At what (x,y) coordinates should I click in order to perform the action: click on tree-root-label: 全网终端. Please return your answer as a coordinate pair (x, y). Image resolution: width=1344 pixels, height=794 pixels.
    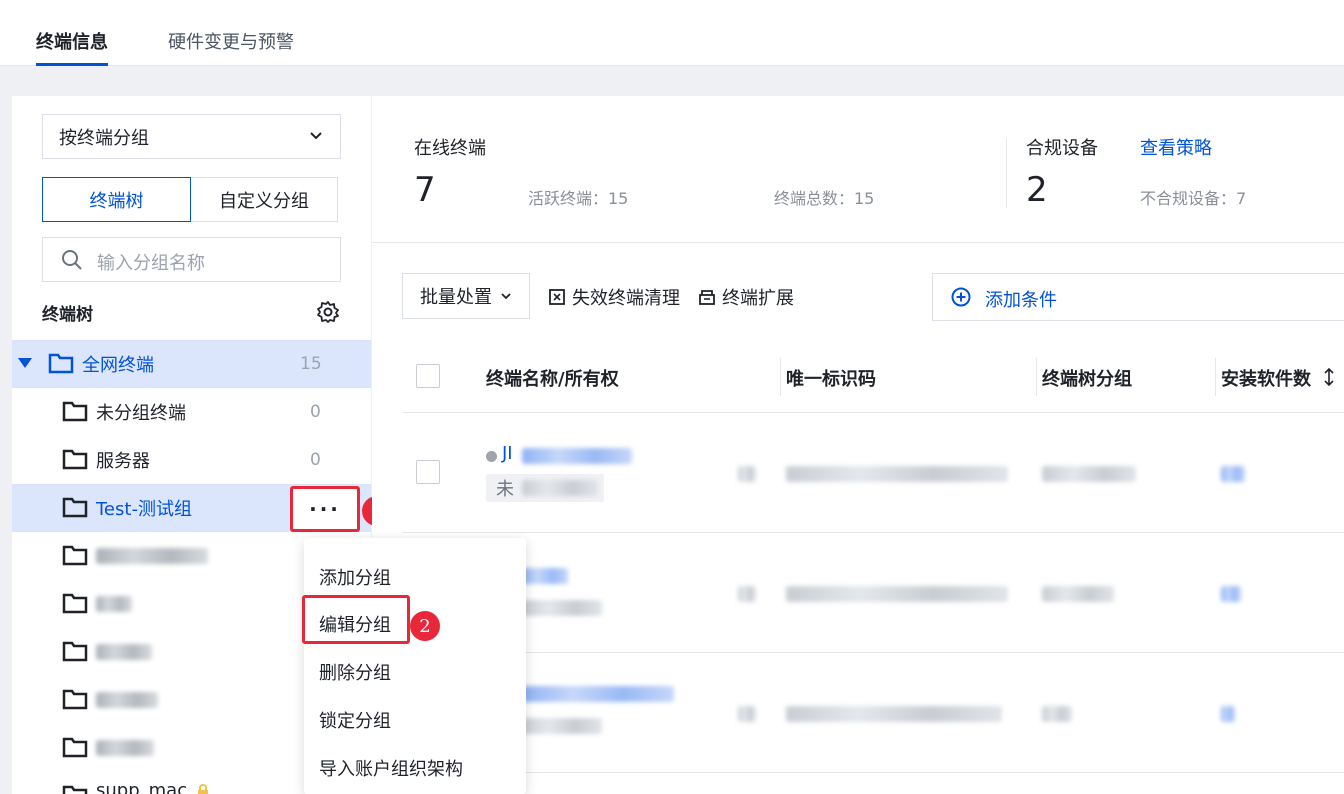
    Looking at the image, I should click on (118, 365).